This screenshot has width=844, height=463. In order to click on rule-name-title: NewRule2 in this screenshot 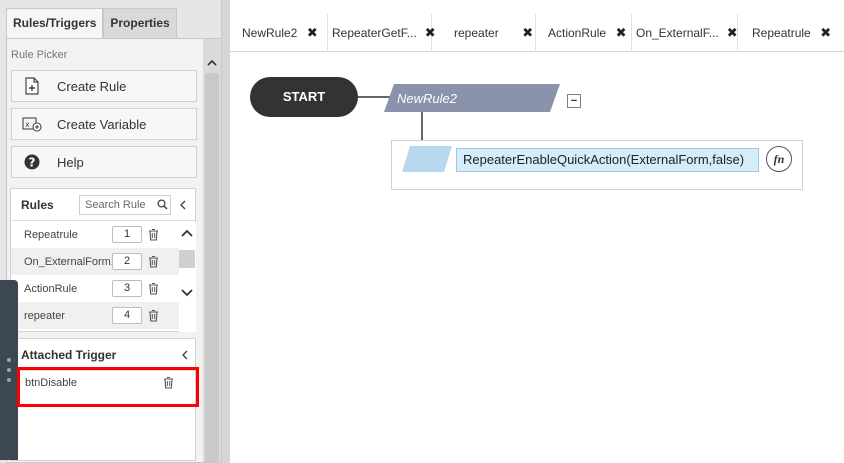, I will do `click(427, 98)`.